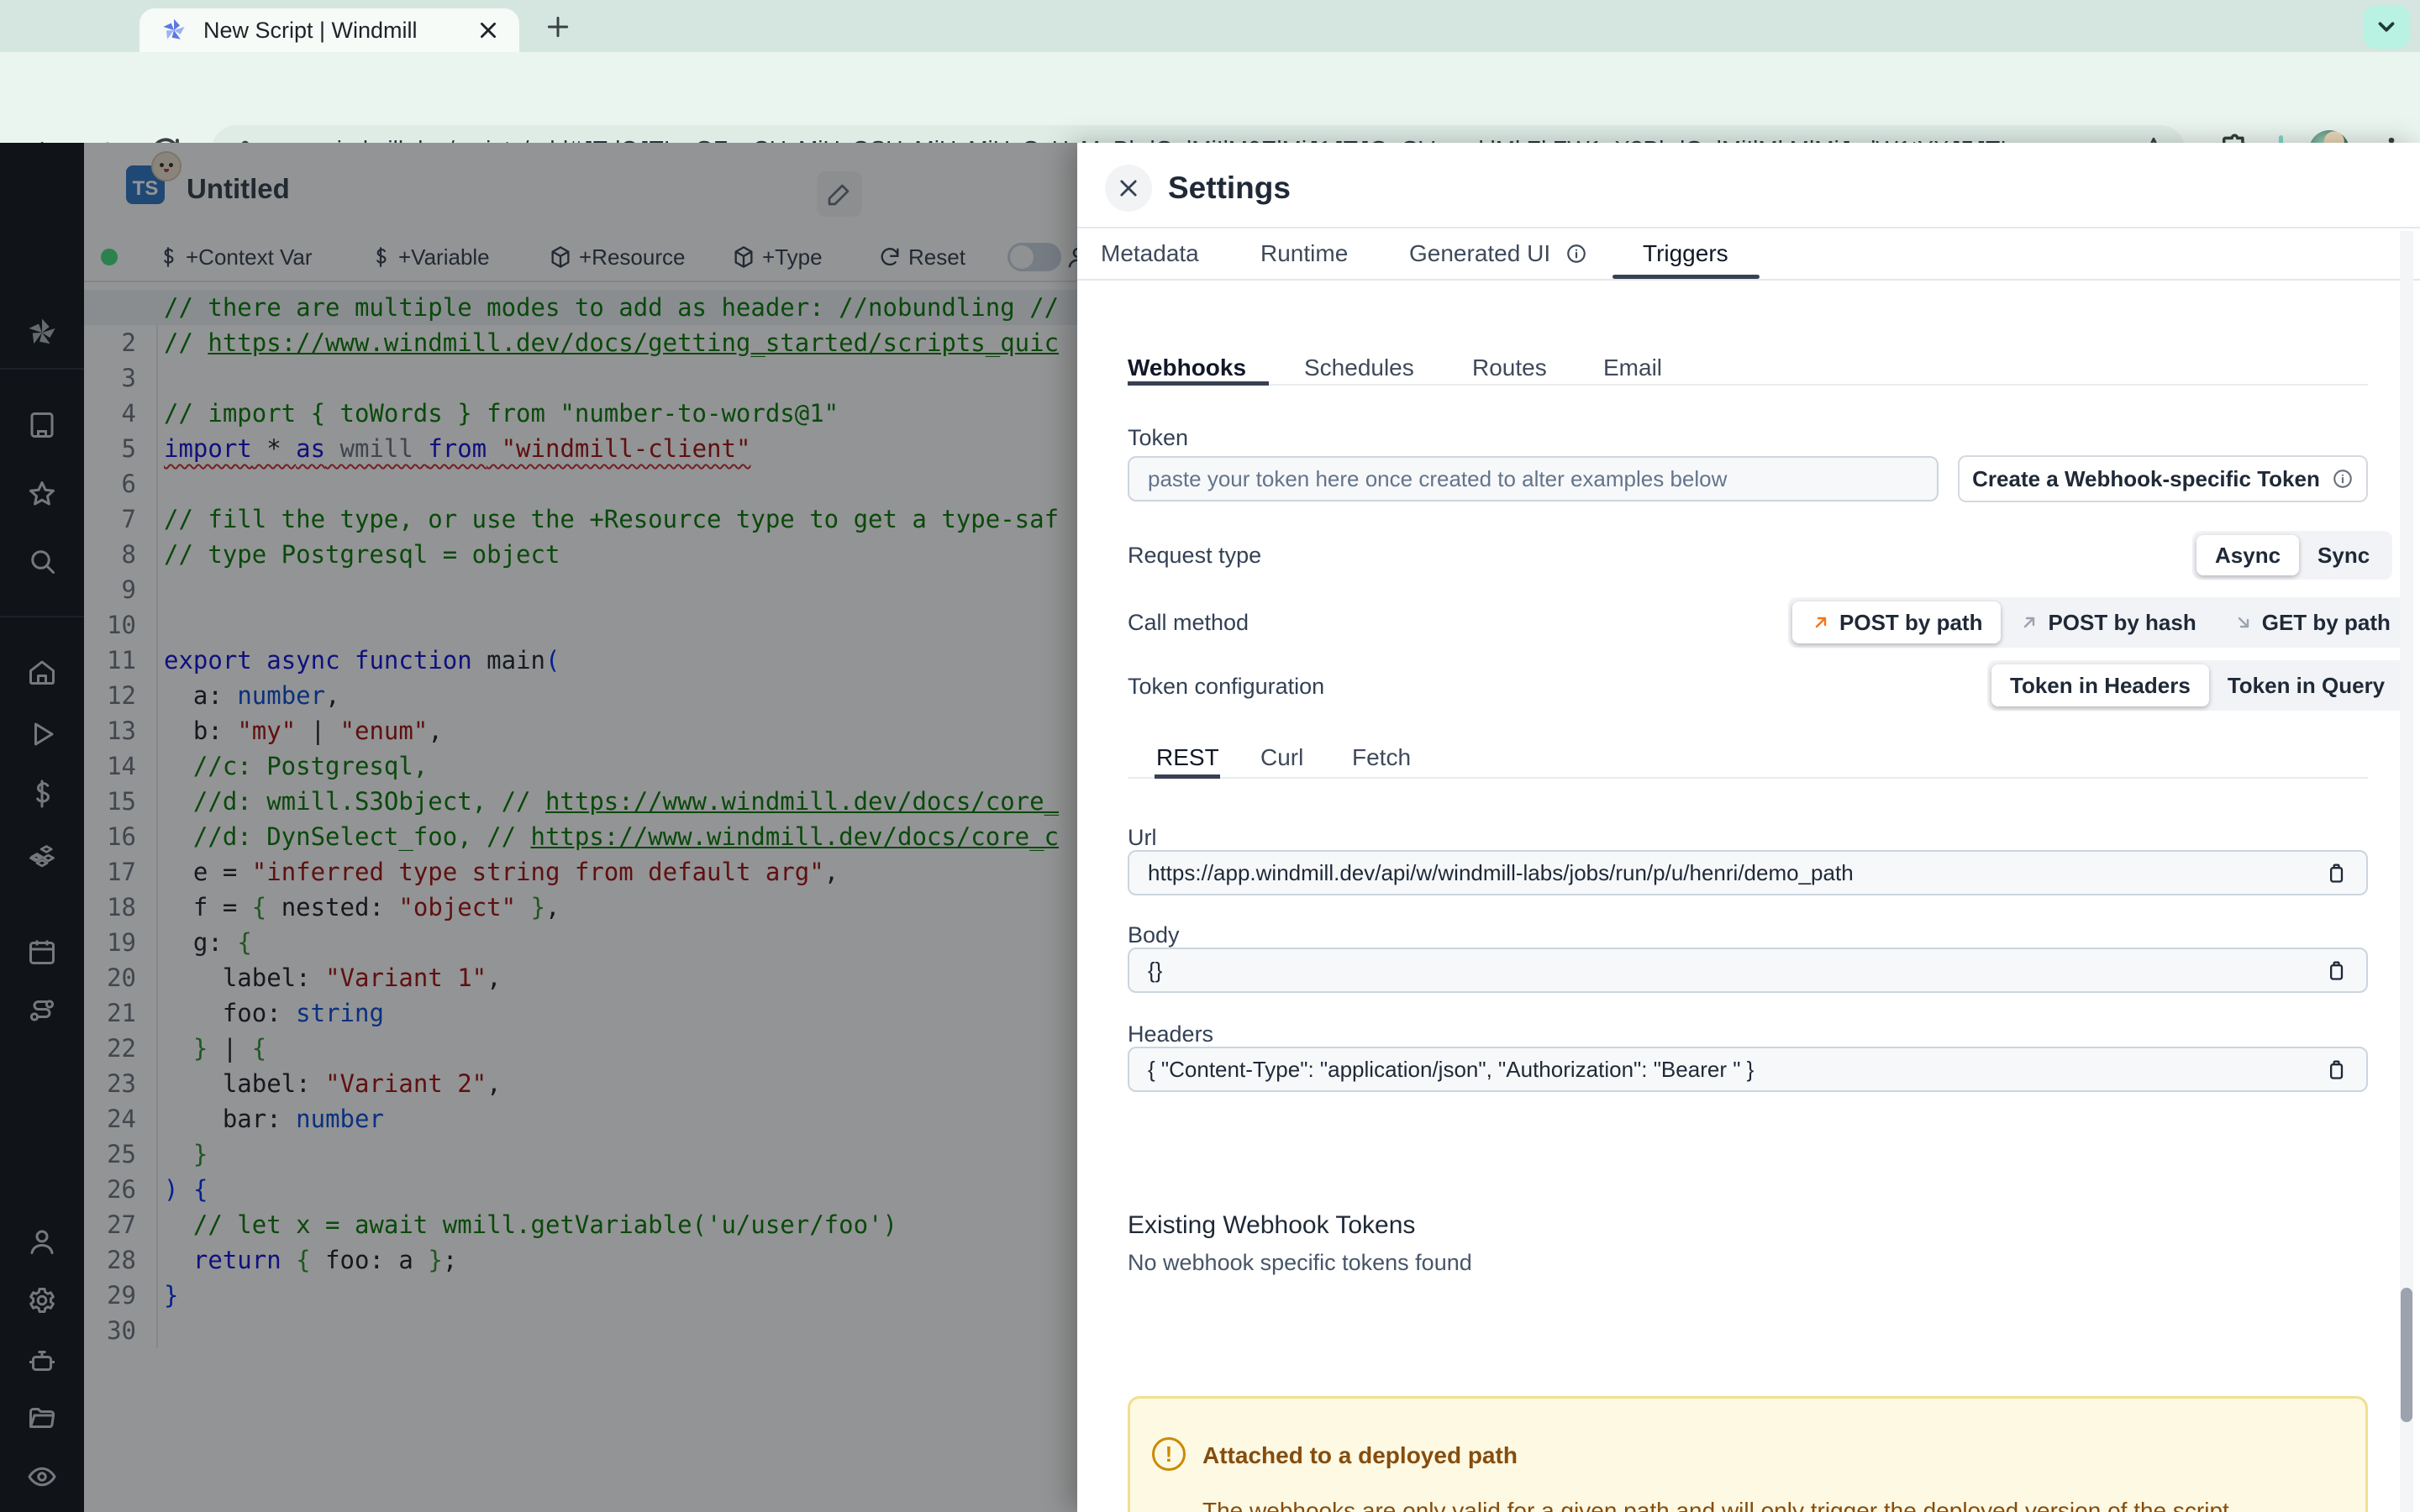 The height and width of the screenshot is (1512, 2420). Describe the element at coordinates (1210, 26) in the screenshot. I see `browser-tabstrip: New Script | Windmill` at that location.